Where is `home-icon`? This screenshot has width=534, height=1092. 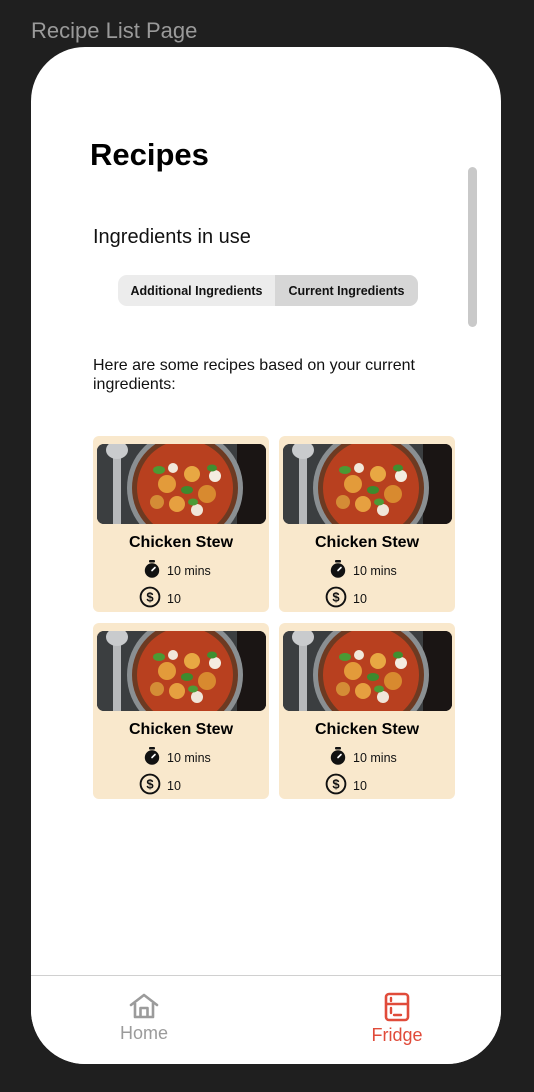
home-icon is located at coordinates (144, 1006).